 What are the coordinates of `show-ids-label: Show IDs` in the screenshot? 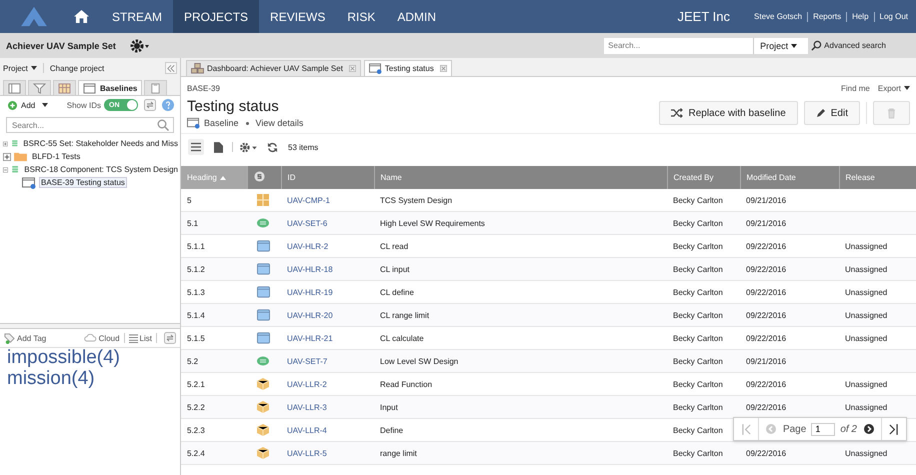 It's located at (83, 105).